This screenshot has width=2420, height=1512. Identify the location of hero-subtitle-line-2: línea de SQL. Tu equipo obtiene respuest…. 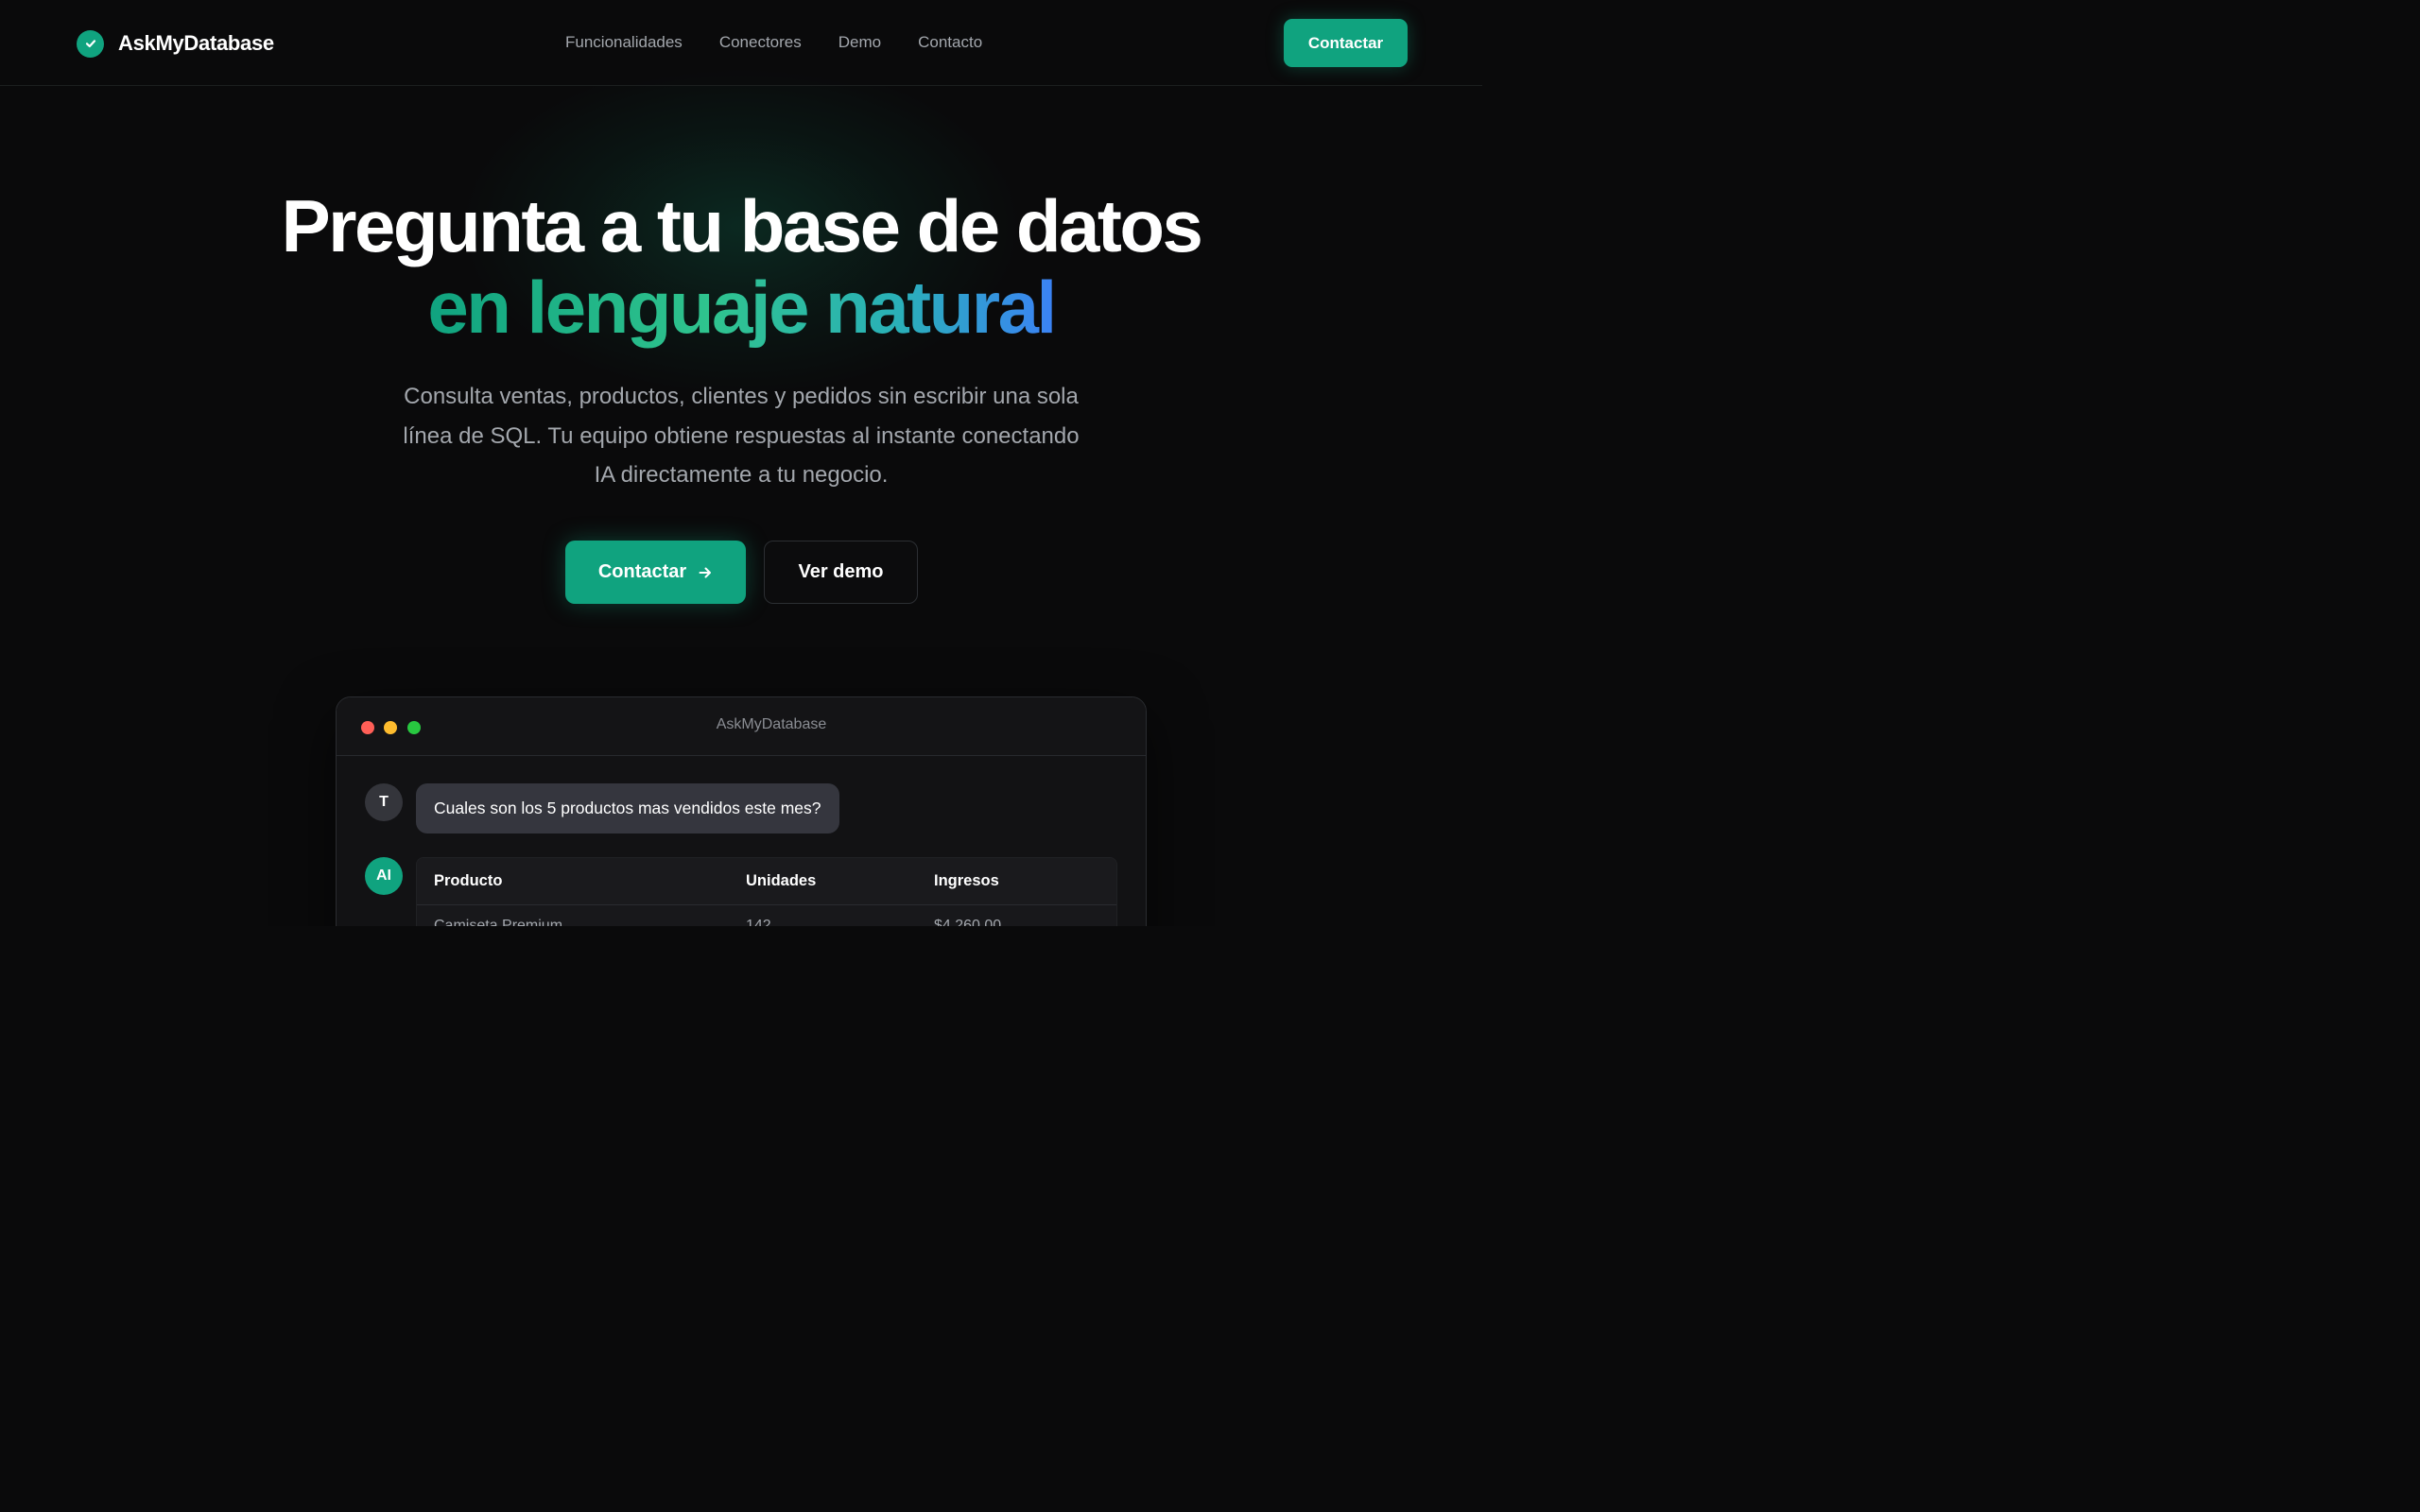
(742, 435).